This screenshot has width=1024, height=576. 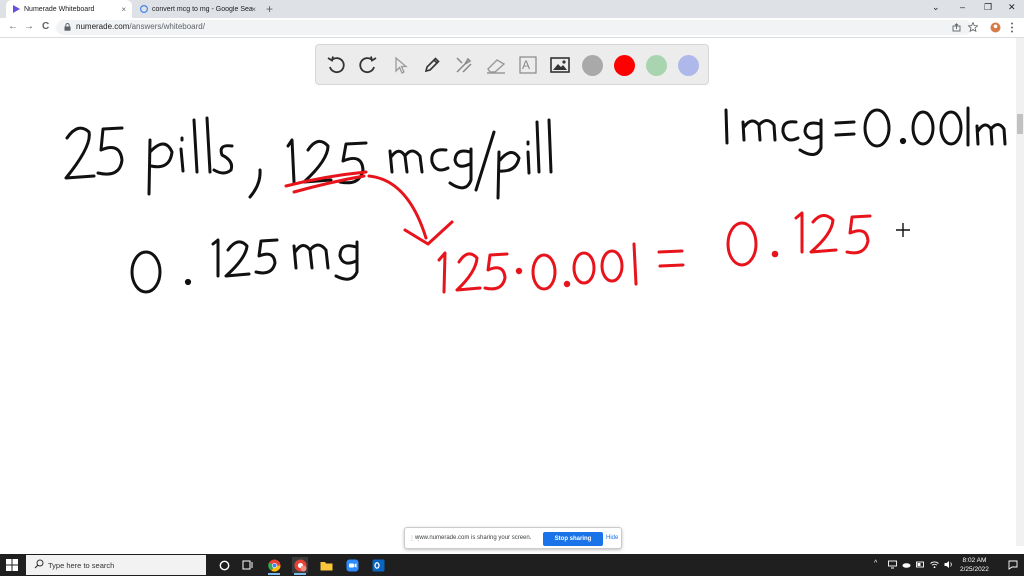 What do you see at coordinates (248, 565) in the screenshot?
I see `task-view-icon` at bounding box center [248, 565].